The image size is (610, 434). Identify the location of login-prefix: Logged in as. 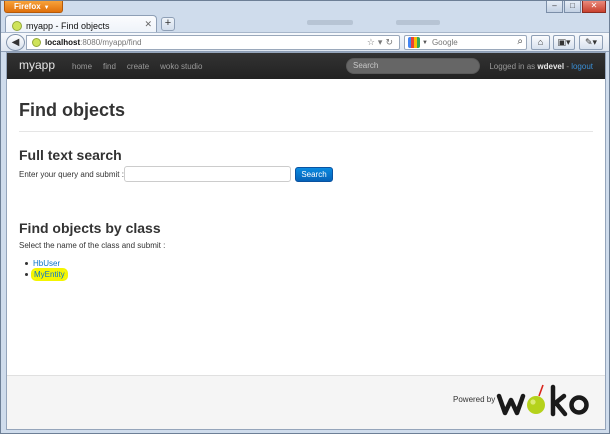
(513, 66).